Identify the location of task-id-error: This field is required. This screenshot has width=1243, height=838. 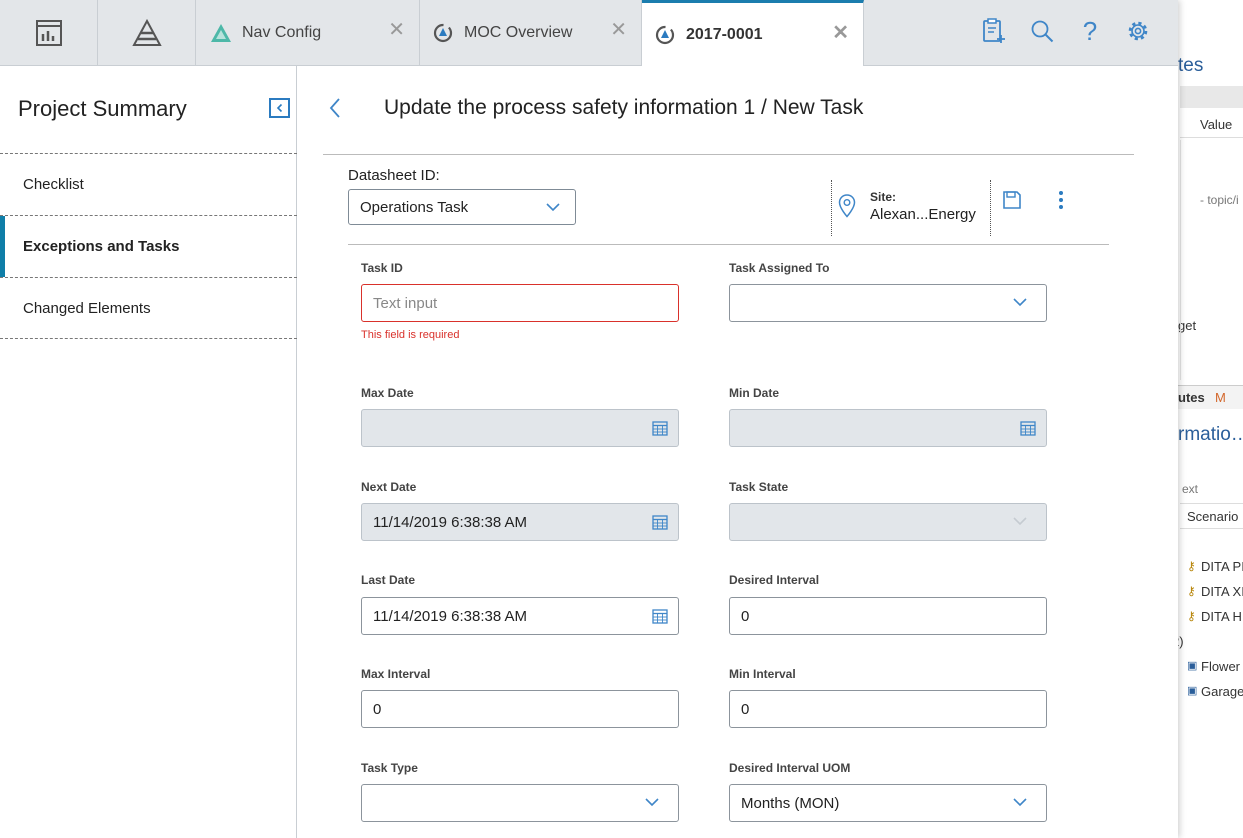
(410, 335).